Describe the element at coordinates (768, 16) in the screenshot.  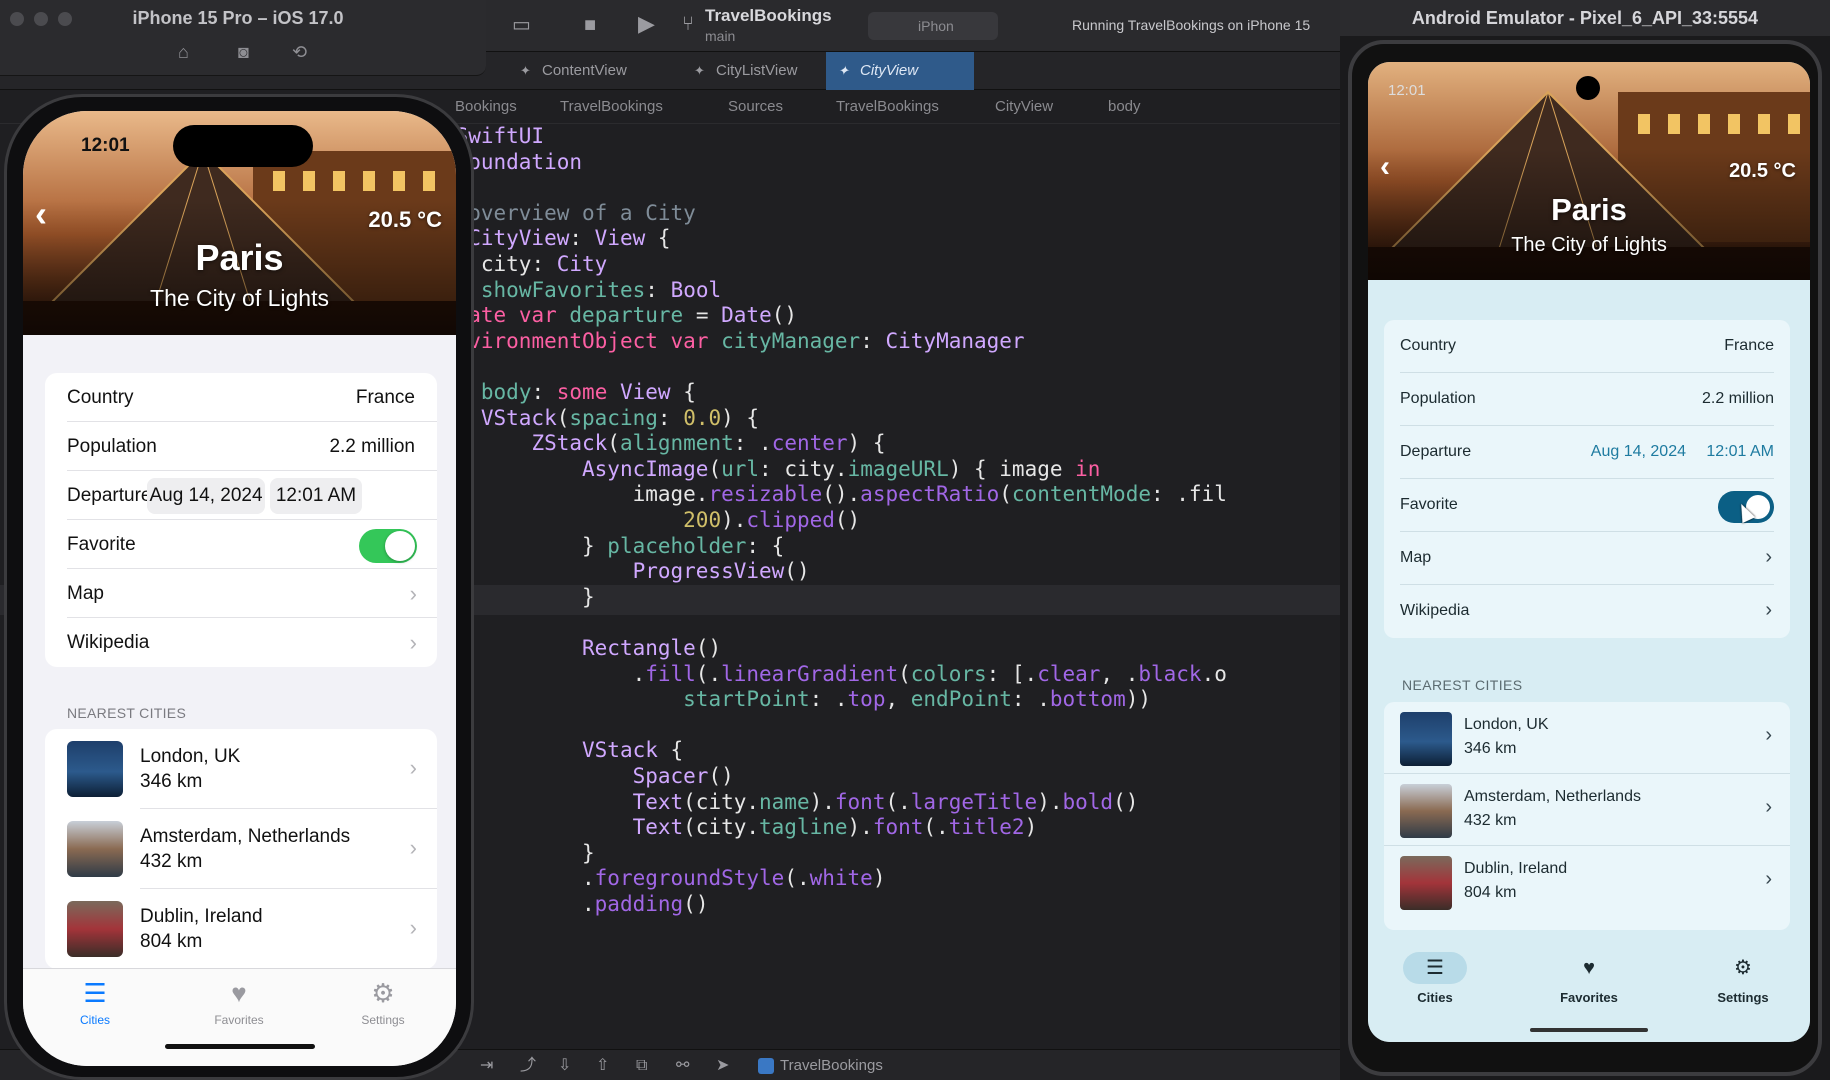
I see `scheme-name: TravelBookings` at that location.